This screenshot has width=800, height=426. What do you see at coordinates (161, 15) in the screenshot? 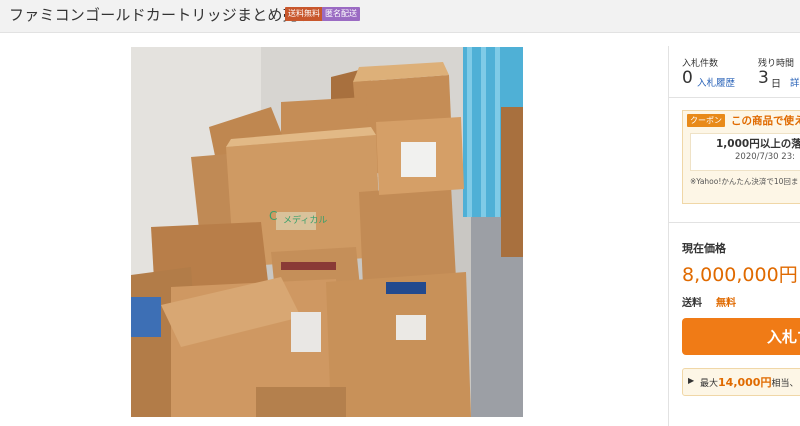
I see `item-title: ファミコンゴールドカートリッジまとめ売り` at bounding box center [161, 15].